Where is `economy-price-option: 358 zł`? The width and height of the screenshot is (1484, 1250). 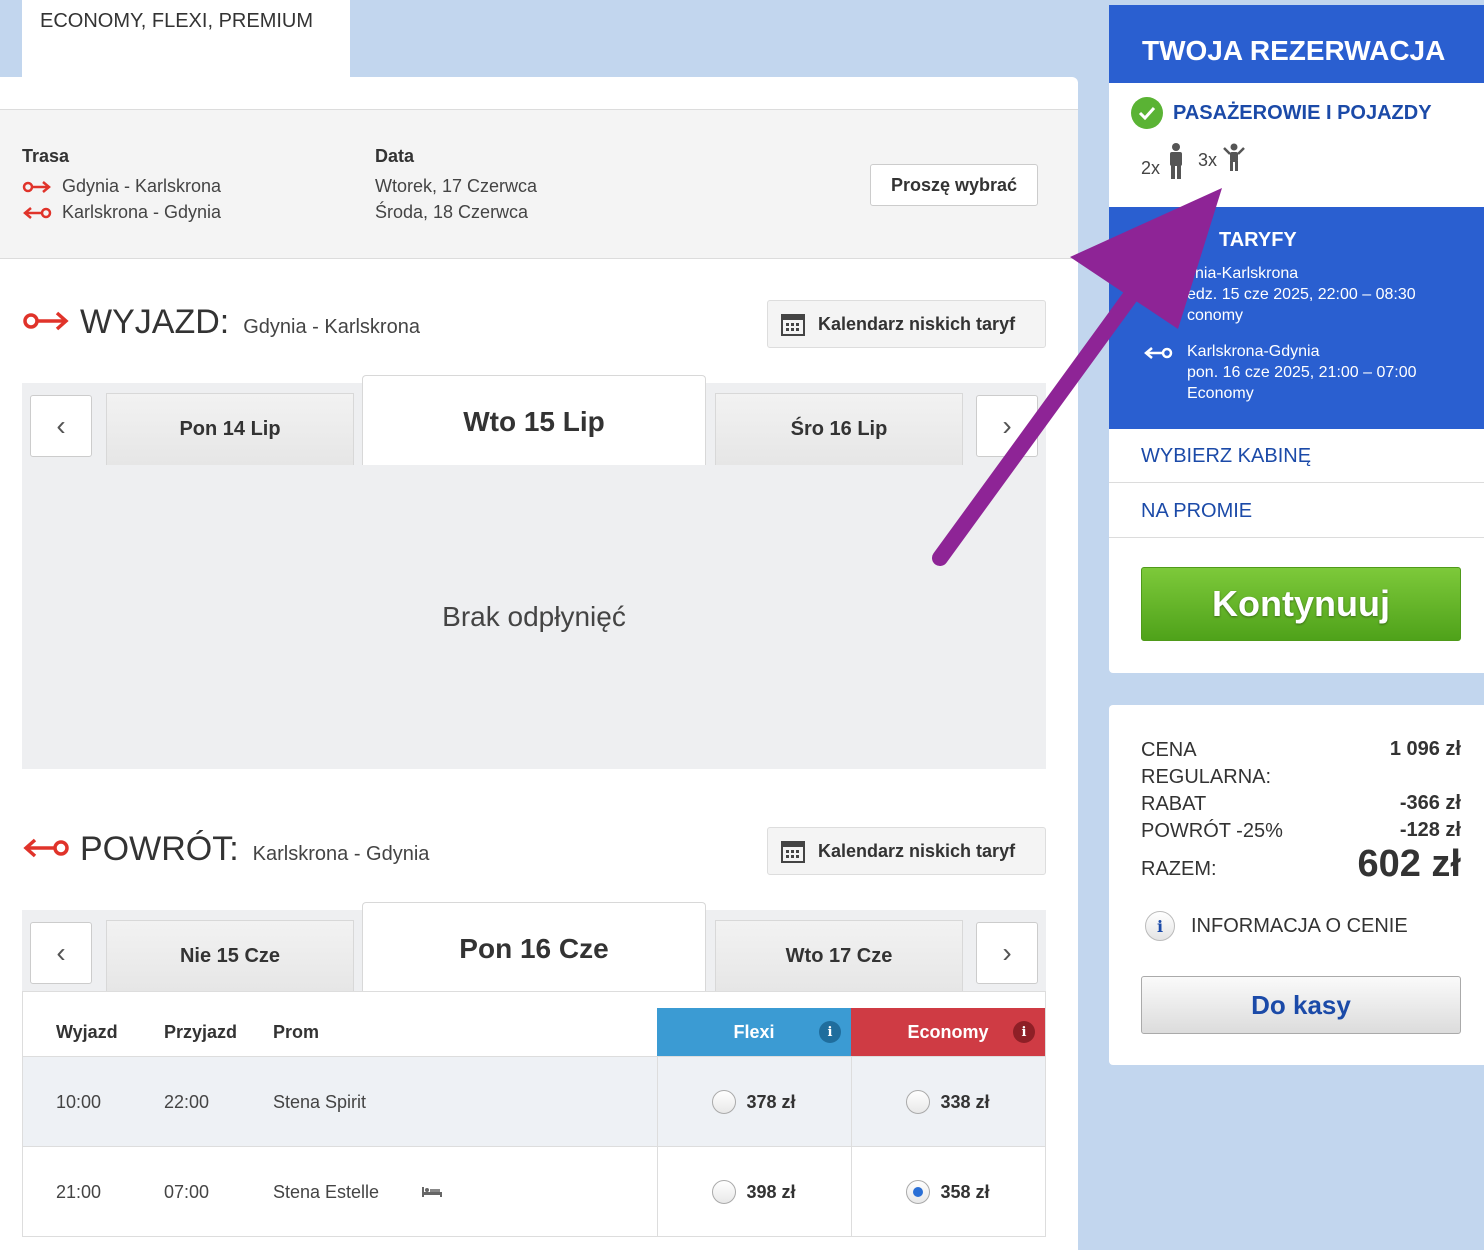
economy-price-option: 358 zł is located at coordinates (948, 1192).